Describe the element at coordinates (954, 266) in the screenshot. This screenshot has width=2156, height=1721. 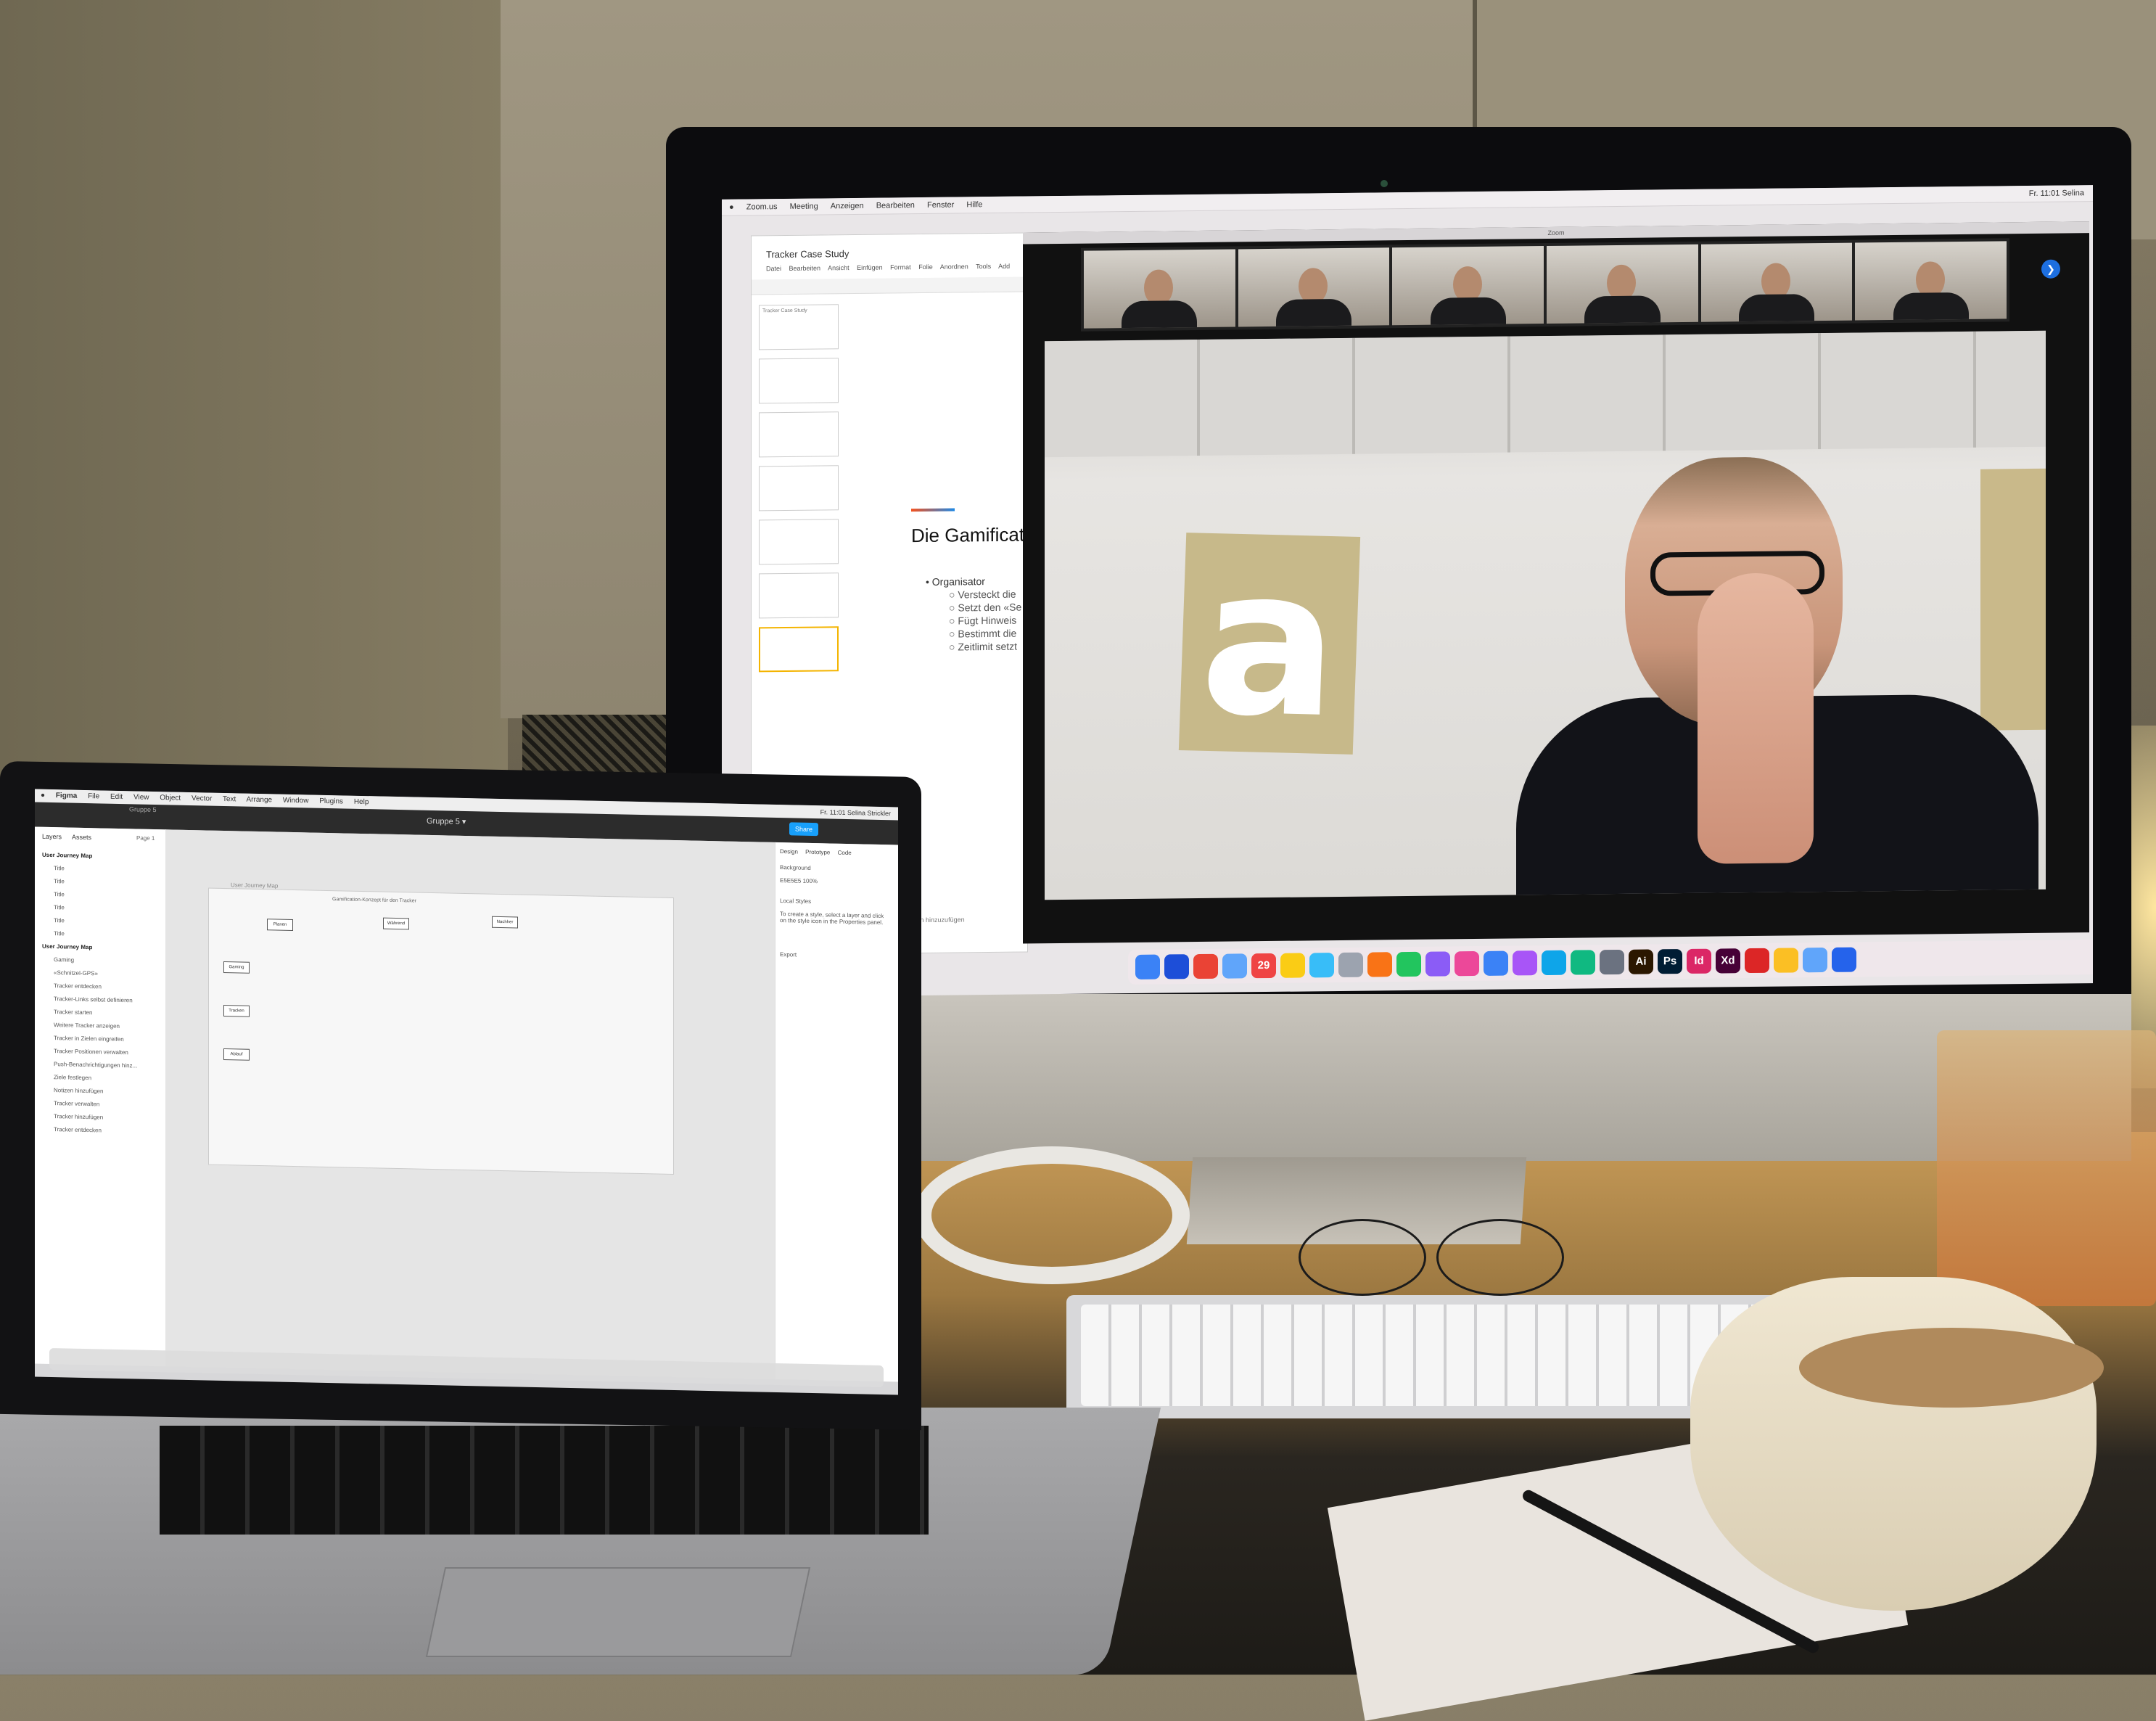
I see `slides-menu-item: Anordnen` at that location.